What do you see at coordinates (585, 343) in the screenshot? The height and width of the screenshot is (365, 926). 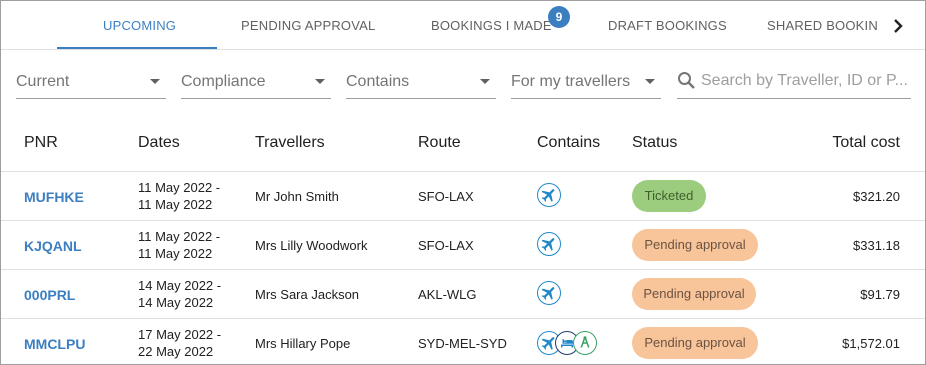 I see `car-icon` at bounding box center [585, 343].